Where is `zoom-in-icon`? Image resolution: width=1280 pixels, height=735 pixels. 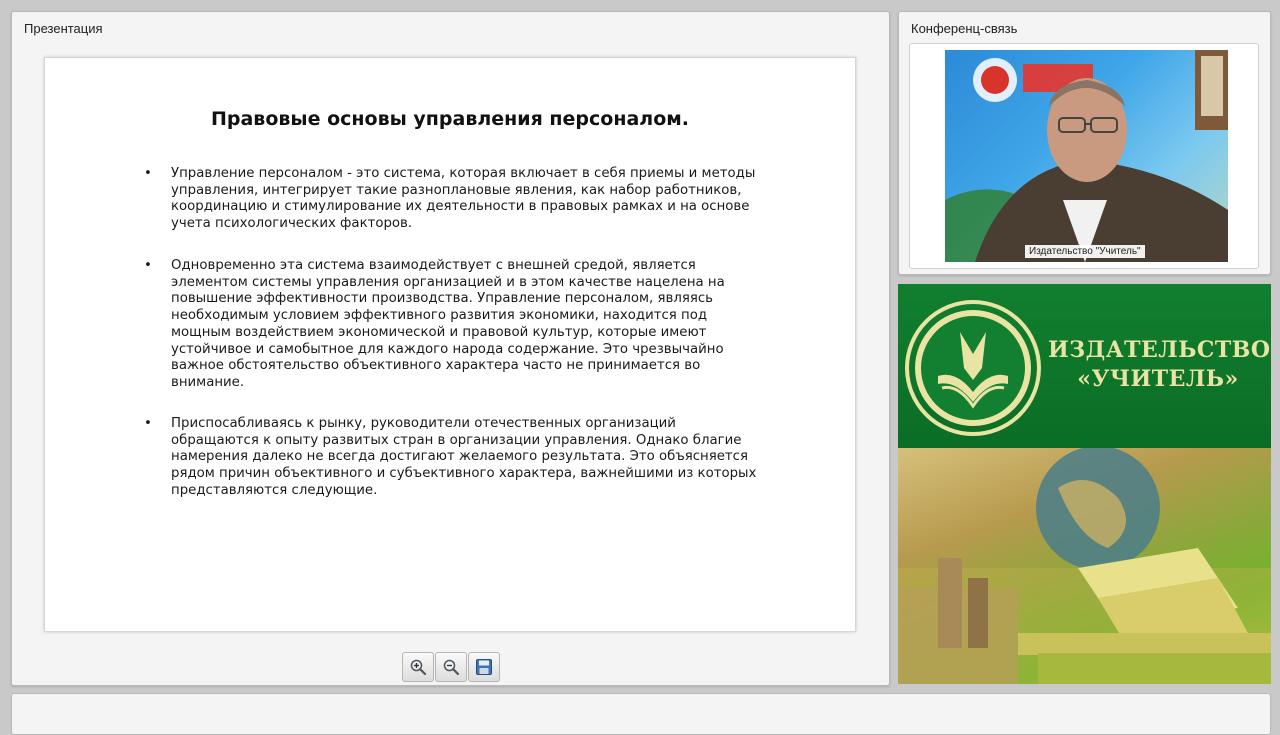 zoom-in-icon is located at coordinates (418, 667).